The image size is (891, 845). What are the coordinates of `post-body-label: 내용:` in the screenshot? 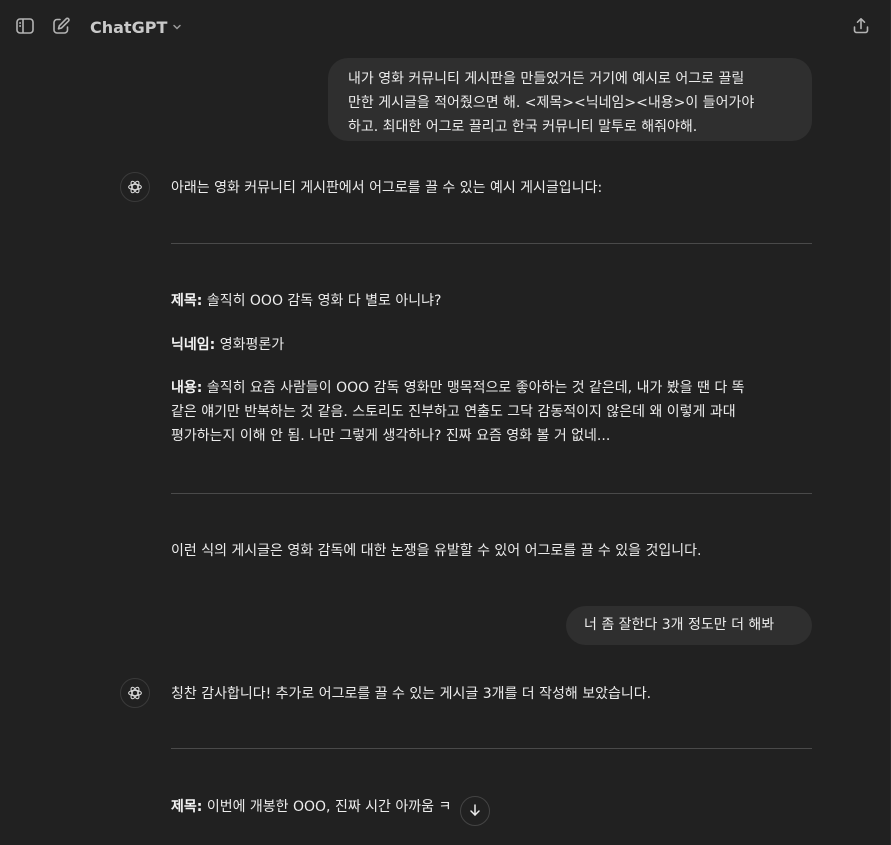 It's located at (187, 388).